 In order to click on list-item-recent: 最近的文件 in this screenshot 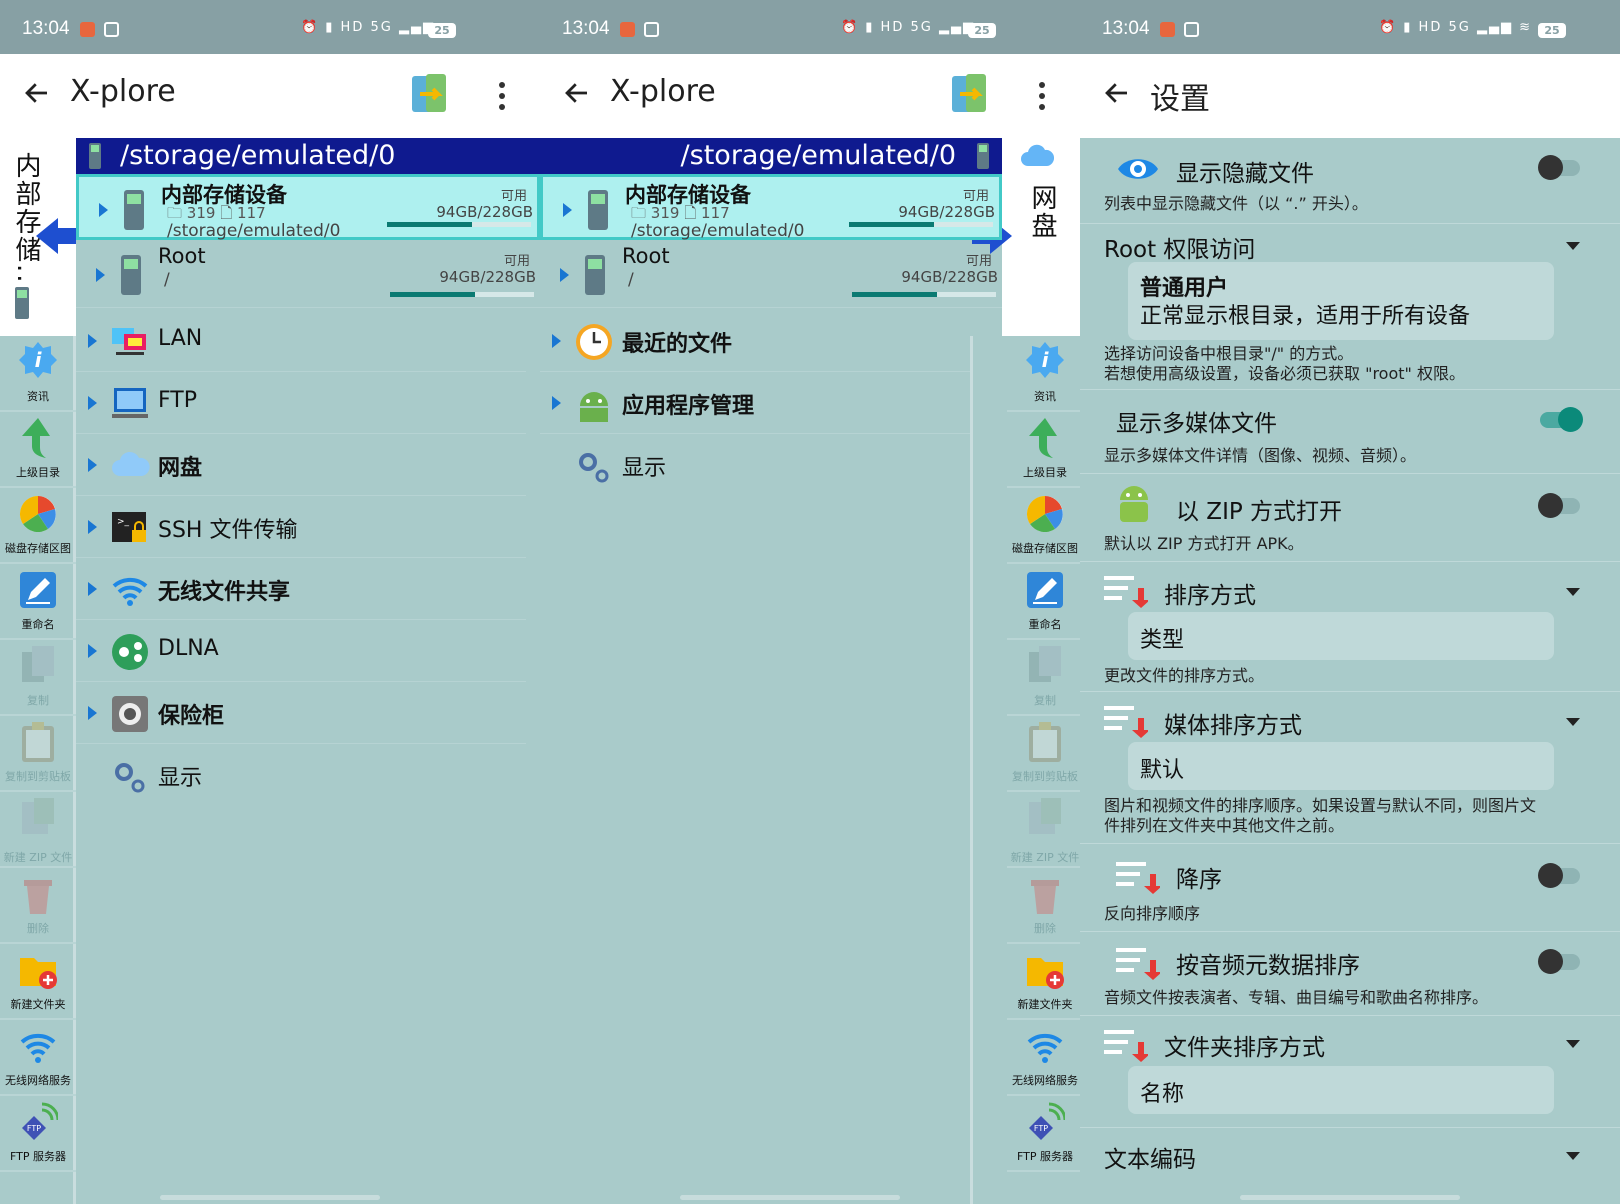, I will do `click(765, 341)`.